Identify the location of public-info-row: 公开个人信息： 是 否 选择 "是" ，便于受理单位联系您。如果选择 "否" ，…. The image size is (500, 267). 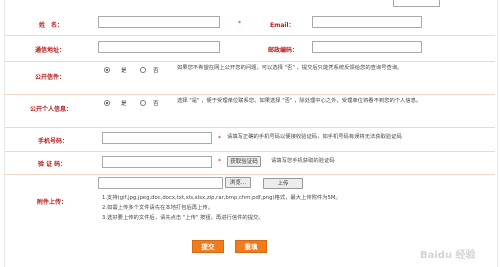
(250, 111).